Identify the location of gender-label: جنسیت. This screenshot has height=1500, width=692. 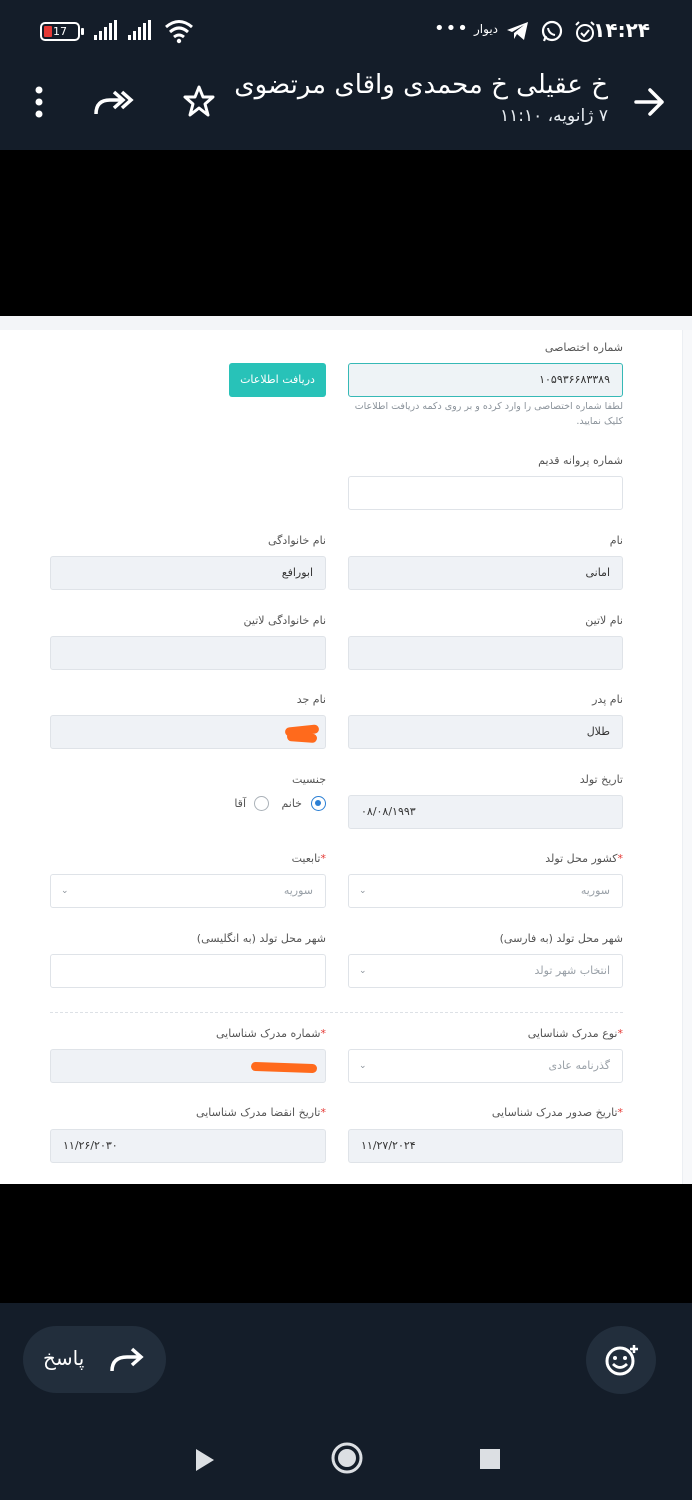
(308, 779).